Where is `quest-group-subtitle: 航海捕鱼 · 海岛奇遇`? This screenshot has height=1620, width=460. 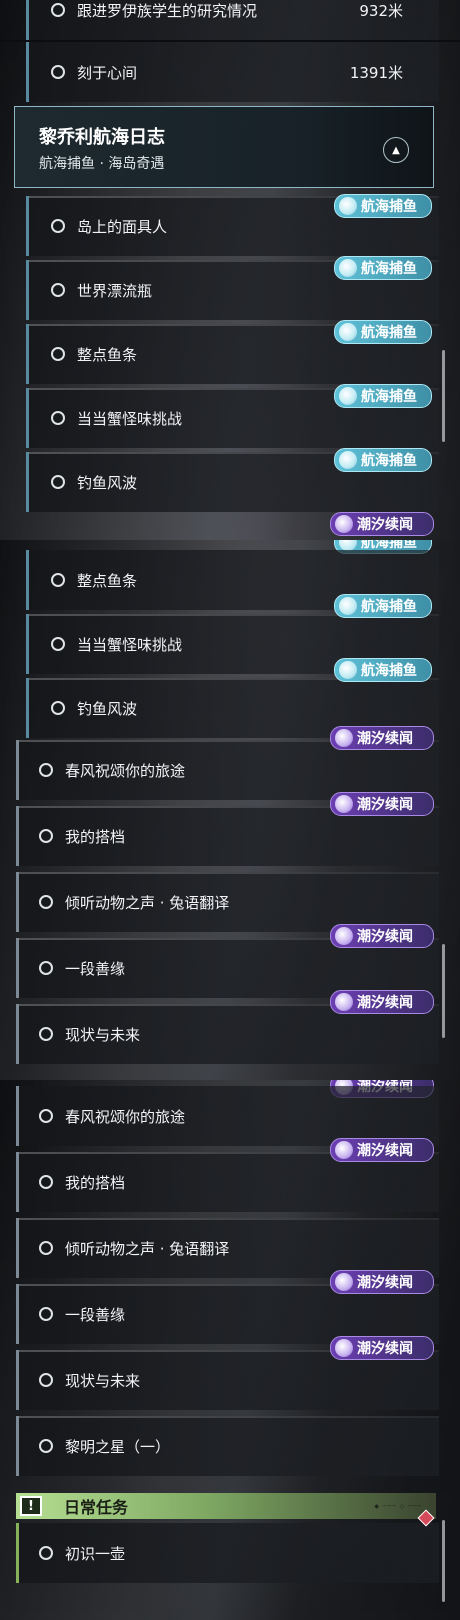
quest-group-subtitle: 航海捕鱼 · 海岛奇遇 is located at coordinates (102, 164).